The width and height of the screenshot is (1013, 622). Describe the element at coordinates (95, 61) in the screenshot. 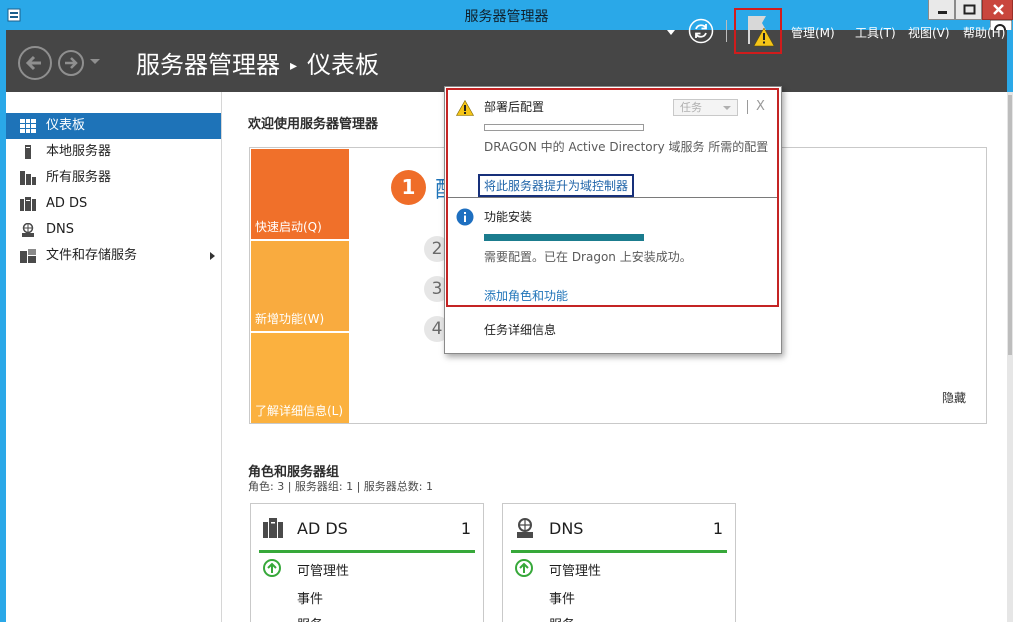

I see `history-dropdown` at that location.